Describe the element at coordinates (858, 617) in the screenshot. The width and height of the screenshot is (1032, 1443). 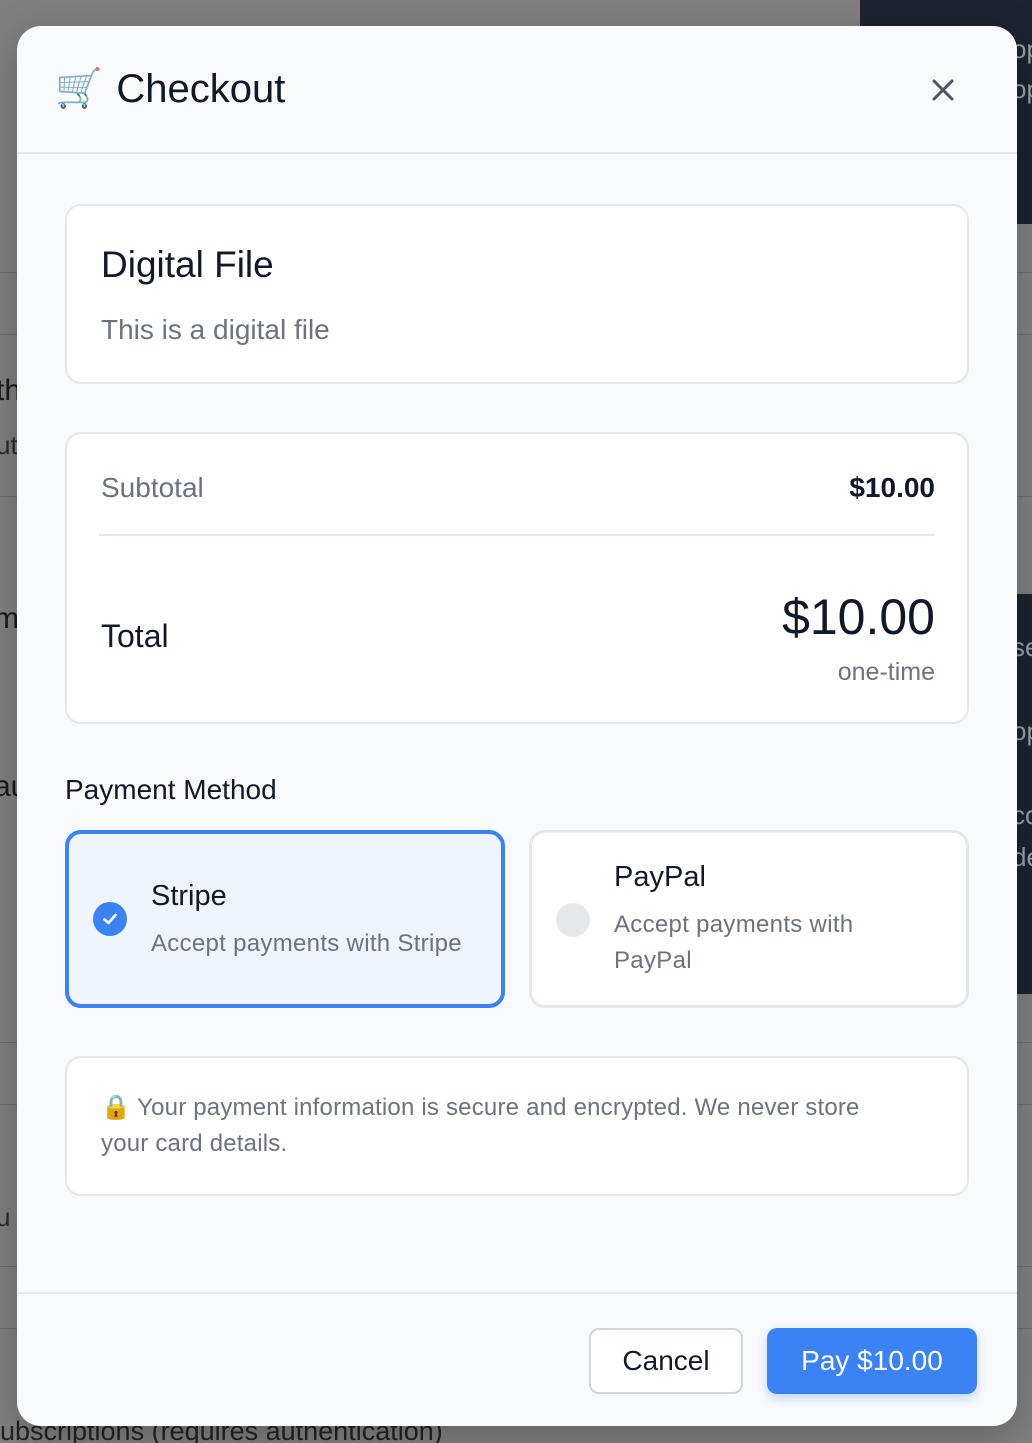
I see `total-value: $10.00` at that location.